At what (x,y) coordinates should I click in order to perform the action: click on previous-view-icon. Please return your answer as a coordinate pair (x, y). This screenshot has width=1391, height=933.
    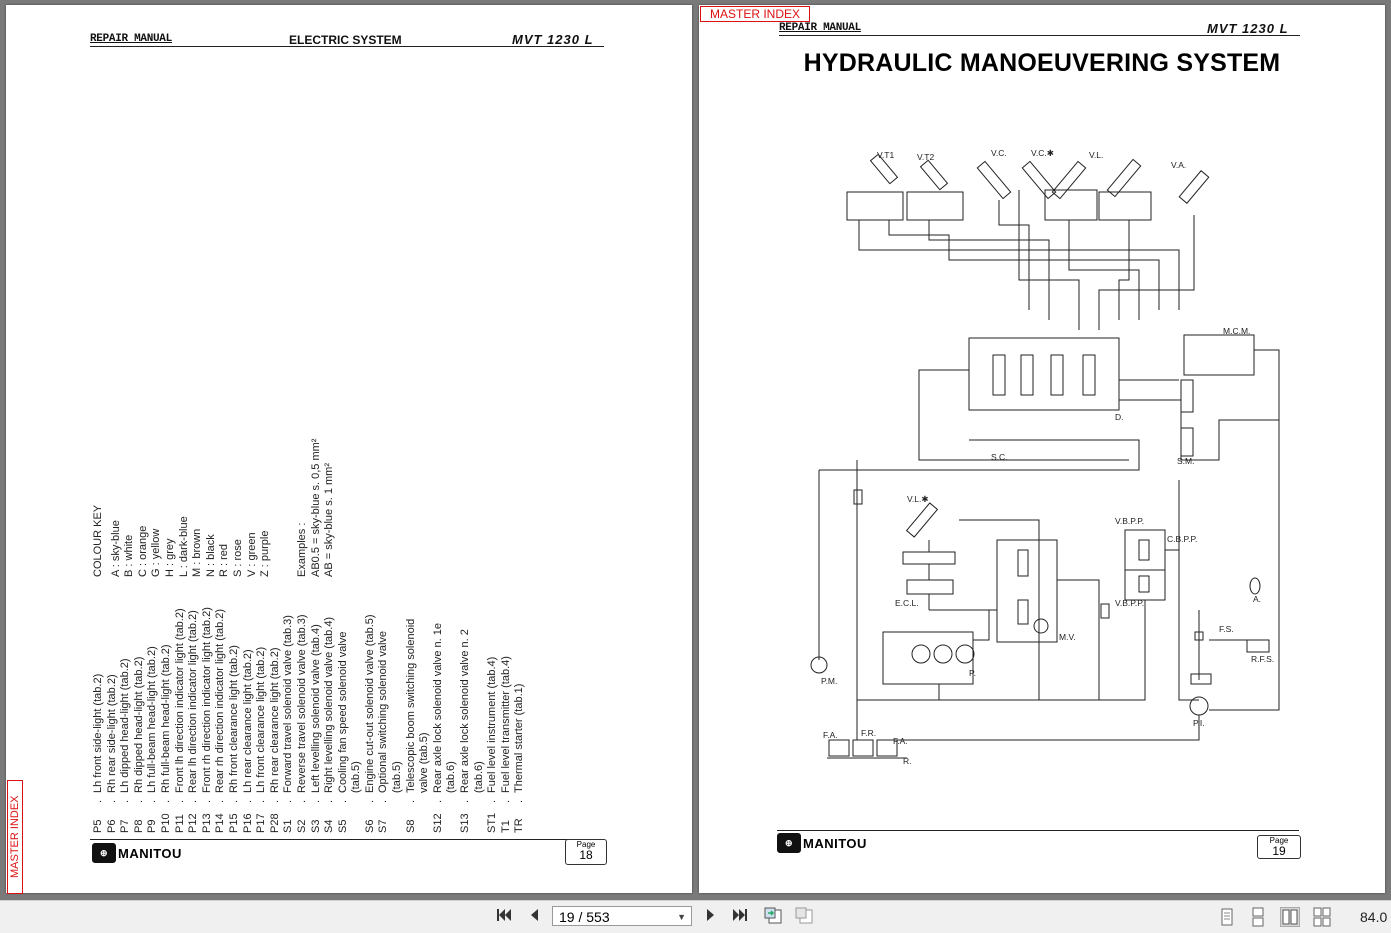
    Looking at the image, I should click on (773, 915).